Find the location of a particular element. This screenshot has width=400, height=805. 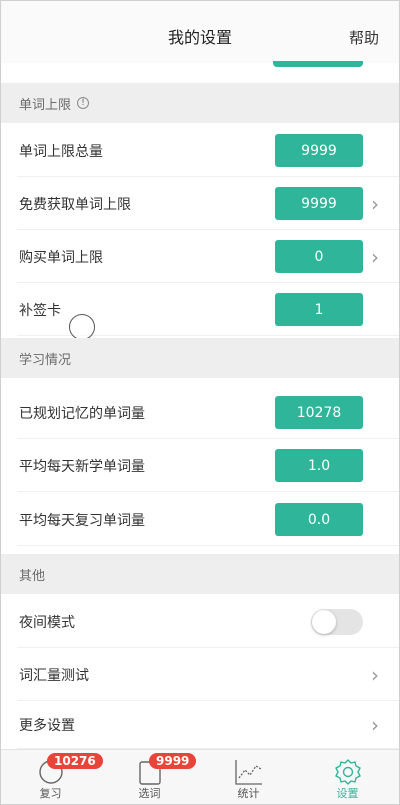

night-mode-toggle is located at coordinates (337, 621).